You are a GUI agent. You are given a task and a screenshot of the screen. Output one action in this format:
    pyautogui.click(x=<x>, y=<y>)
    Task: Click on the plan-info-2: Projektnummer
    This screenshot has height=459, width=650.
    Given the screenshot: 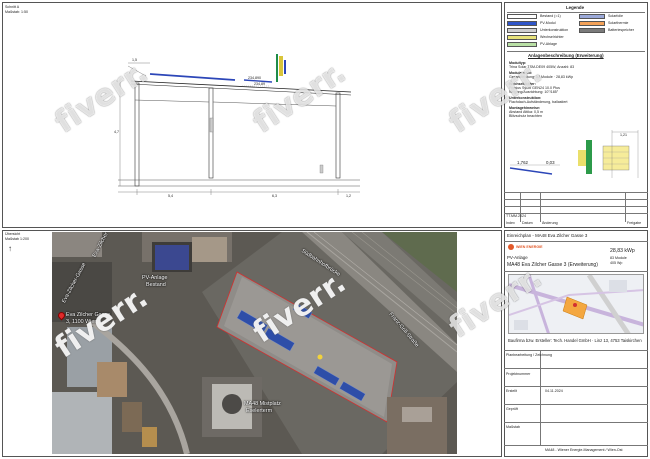 What is the action you would take?
    pyautogui.click(x=518, y=374)
    